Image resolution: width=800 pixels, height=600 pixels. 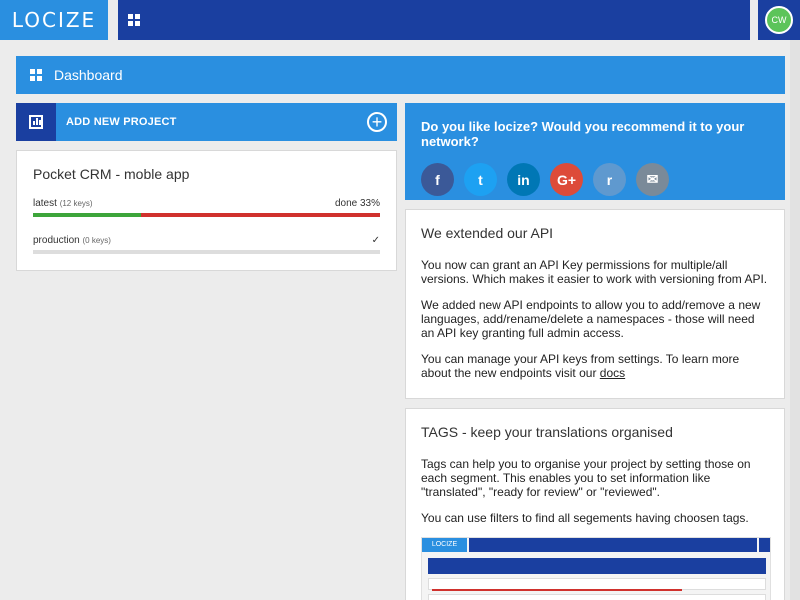 What do you see at coordinates (609, 179) in the screenshot?
I see `reddit-icon: r` at bounding box center [609, 179].